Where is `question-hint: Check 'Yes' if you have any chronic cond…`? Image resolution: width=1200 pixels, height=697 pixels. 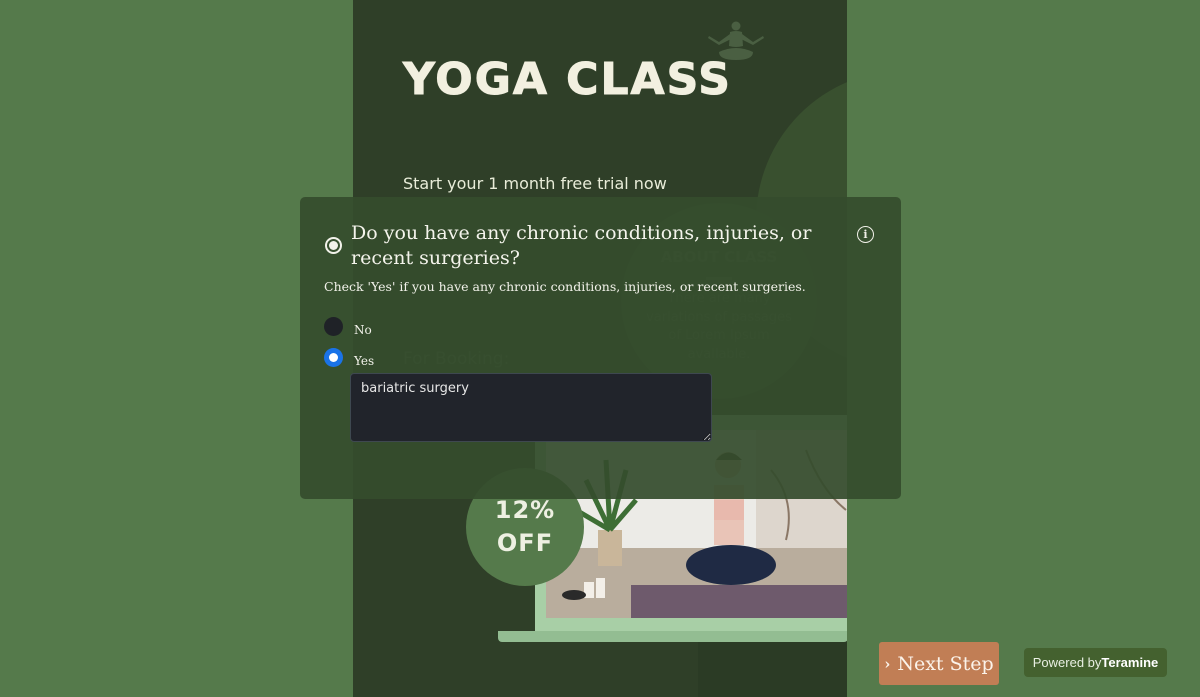 question-hint: Check 'Yes' if you have any chronic cond… is located at coordinates (565, 286).